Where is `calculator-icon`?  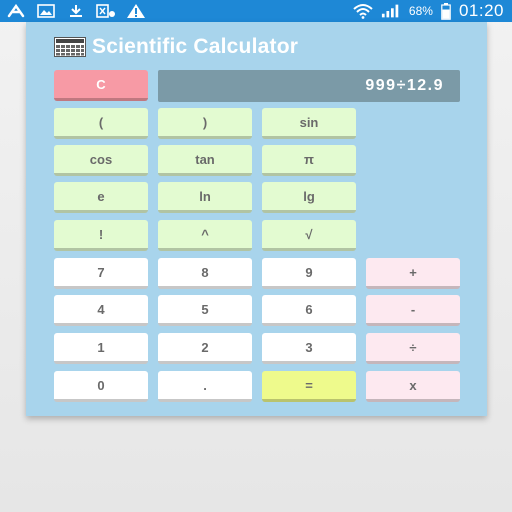 calculator-icon is located at coordinates (70, 47).